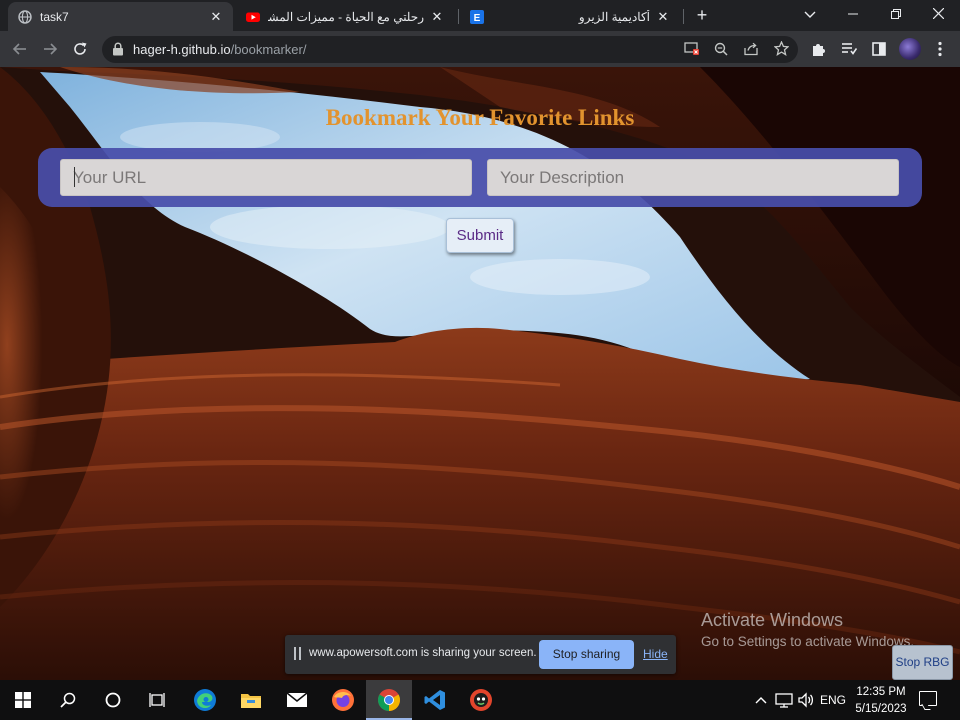  What do you see at coordinates (450, 49) in the screenshot?
I see `address-bar: hager-h.github.io/bookmarker/` at bounding box center [450, 49].